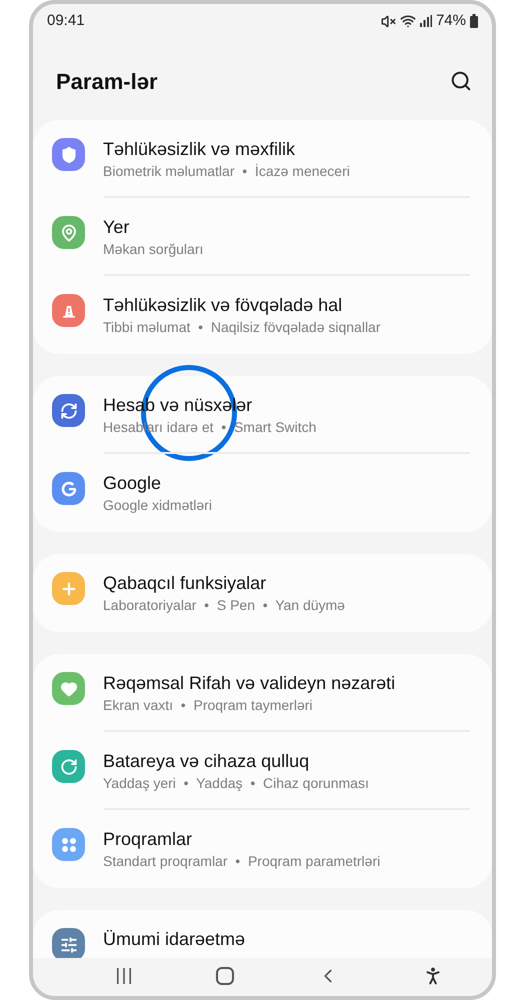 This screenshot has height=1000, width=525. I want to click on item-title: Proqramlar, so click(148, 839).